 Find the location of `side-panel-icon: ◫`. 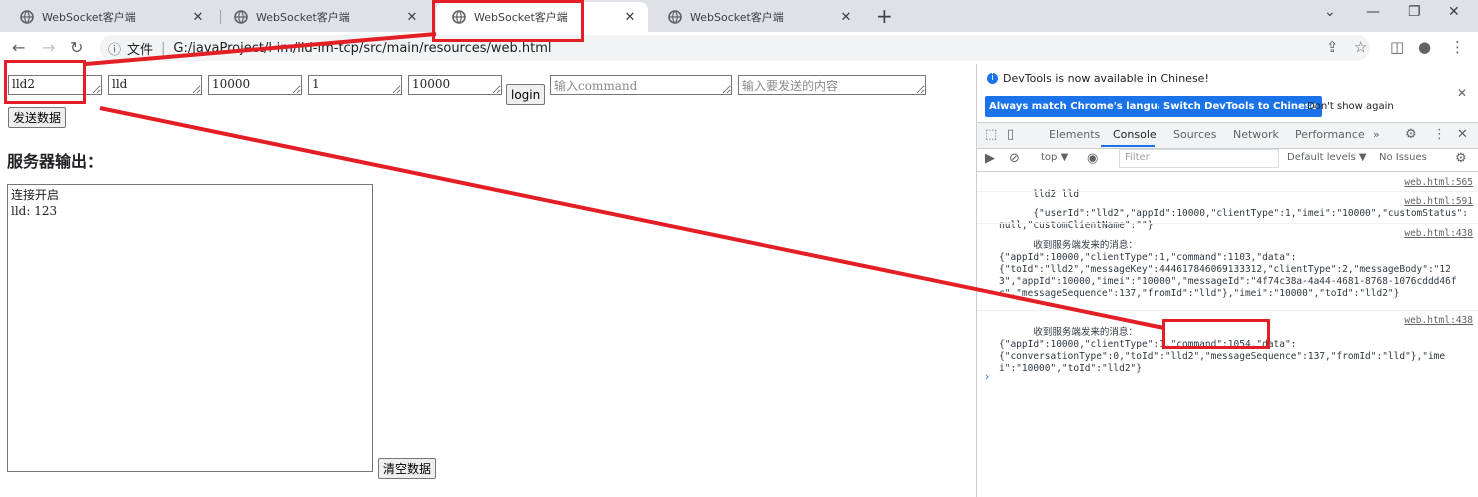

side-panel-icon: ◫ is located at coordinates (1397, 47).